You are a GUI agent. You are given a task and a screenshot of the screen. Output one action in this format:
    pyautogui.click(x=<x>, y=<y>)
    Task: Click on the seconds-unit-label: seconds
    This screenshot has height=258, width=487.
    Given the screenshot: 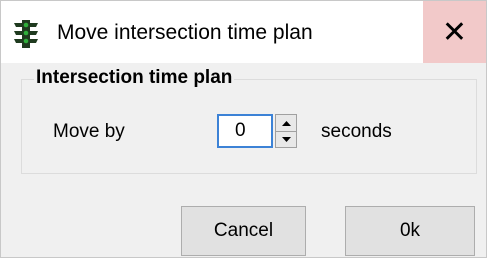 What is the action you would take?
    pyautogui.click(x=356, y=131)
    